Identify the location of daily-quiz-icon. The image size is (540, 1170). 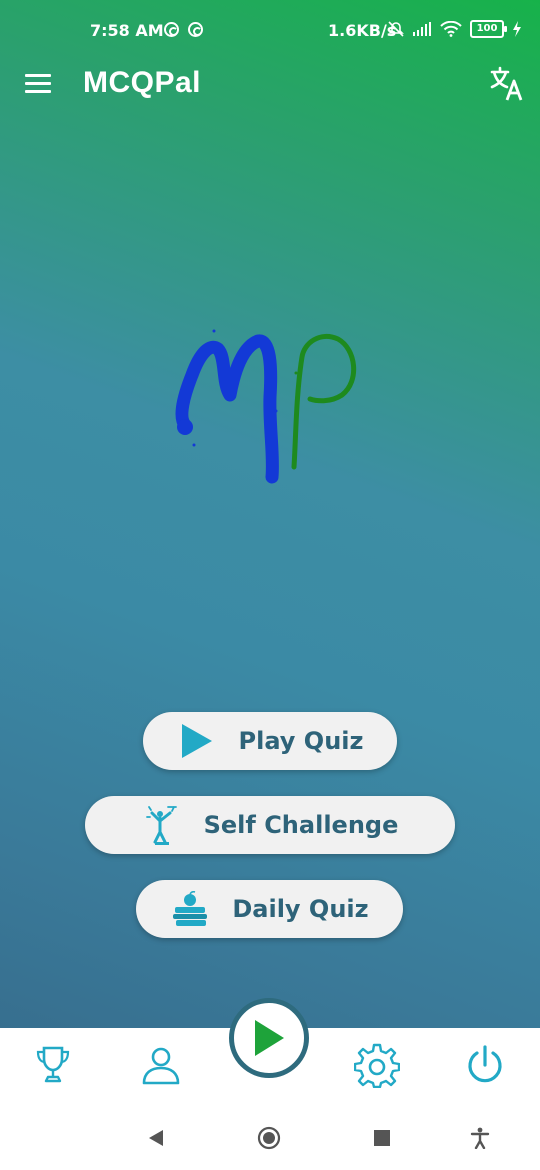
(190, 909).